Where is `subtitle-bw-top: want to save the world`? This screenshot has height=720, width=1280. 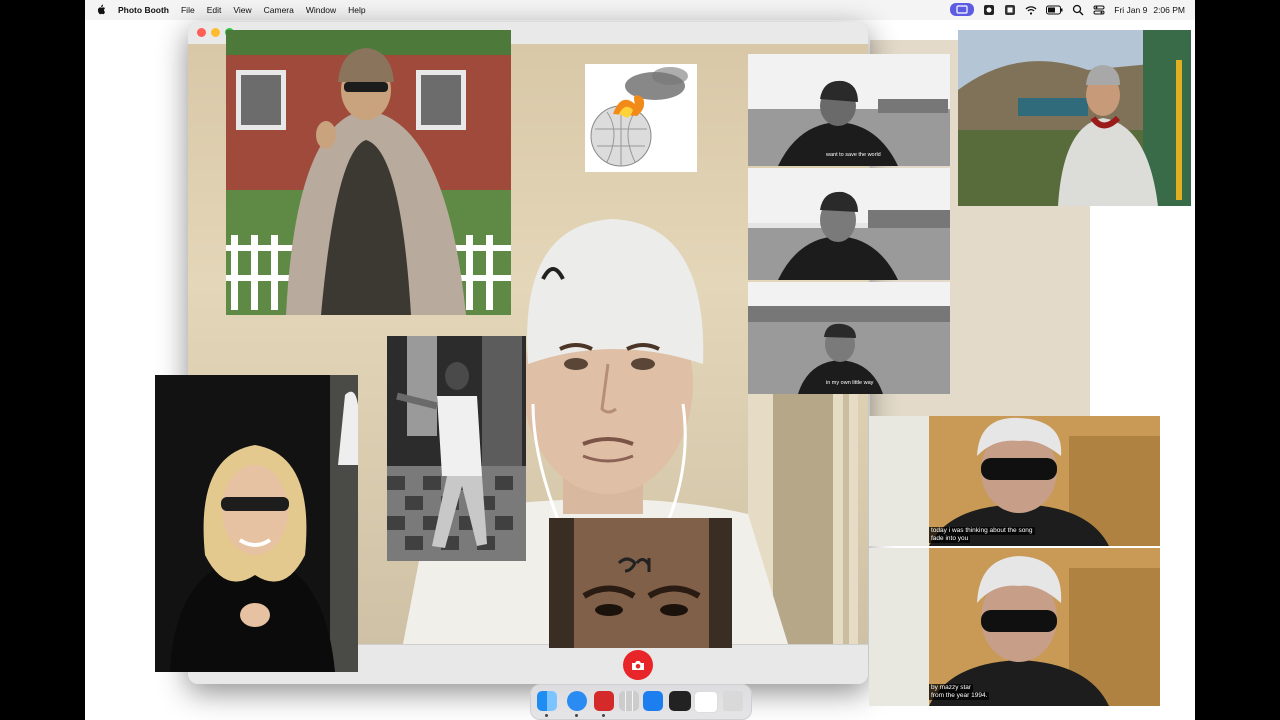 subtitle-bw-top: want to save the world is located at coordinates (853, 155).